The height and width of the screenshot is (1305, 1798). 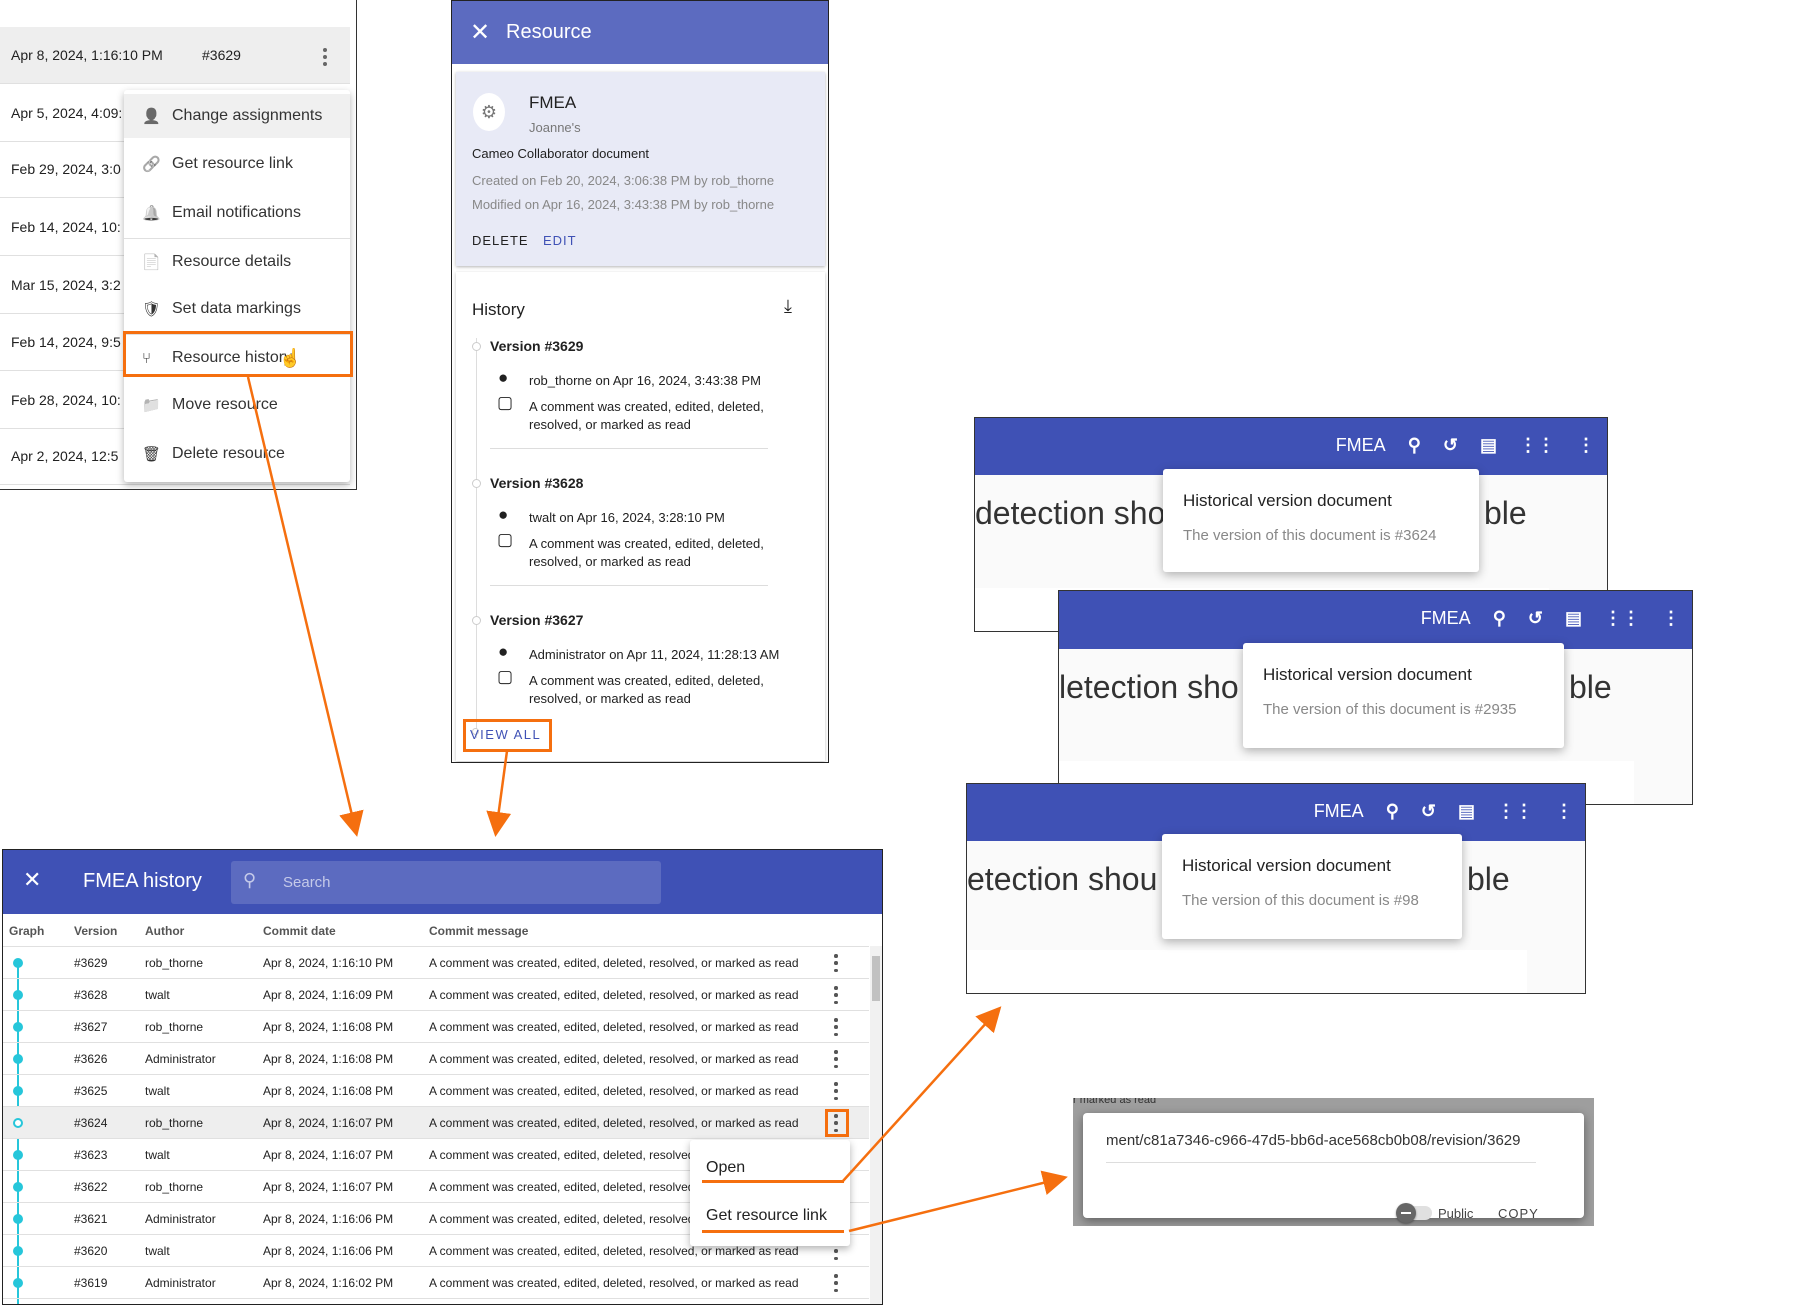 What do you see at coordinates (328, 1219) in the screenshot?
I see `cell-date: Apr 8, 2024, 1:16:06 PM` at bounding box center [328, 1219].